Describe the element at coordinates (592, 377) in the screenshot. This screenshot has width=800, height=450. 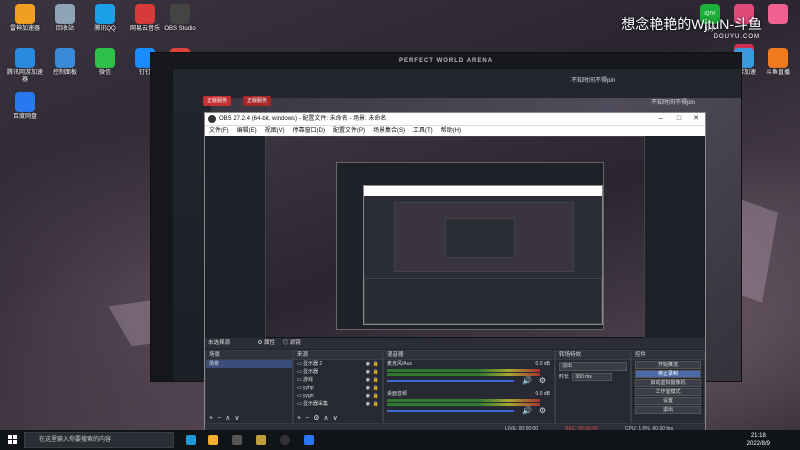
I see `duration-input: 300 ms` at that location.